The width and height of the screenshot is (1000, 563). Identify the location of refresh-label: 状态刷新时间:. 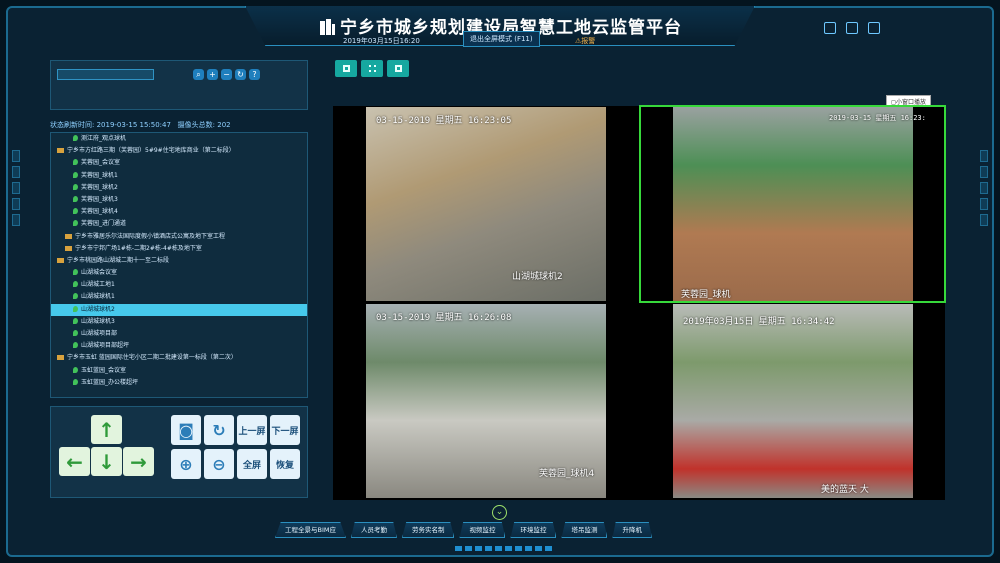
(72, 125).